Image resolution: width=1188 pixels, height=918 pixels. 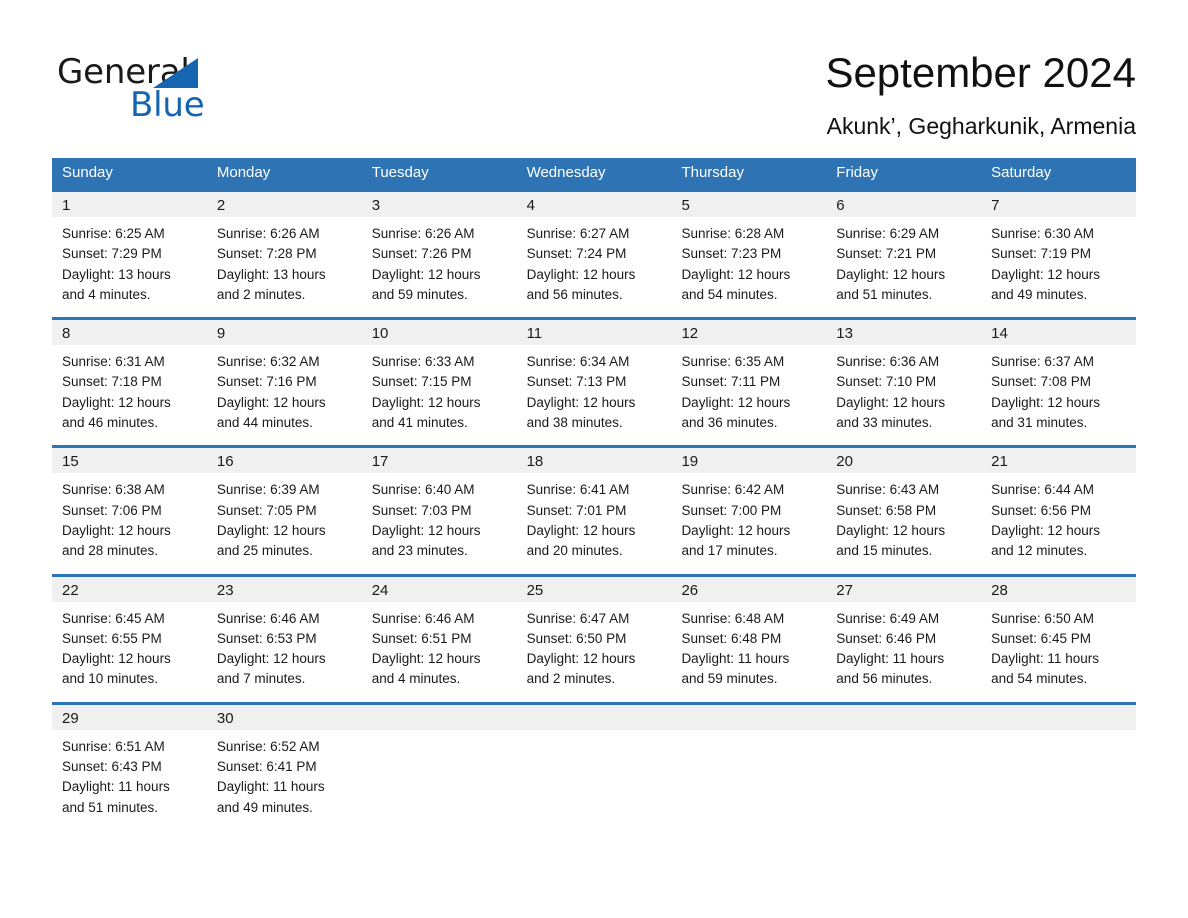 I want to click on sunset-text: Sunset: 7:16 PM, so click(x=266, y=382).